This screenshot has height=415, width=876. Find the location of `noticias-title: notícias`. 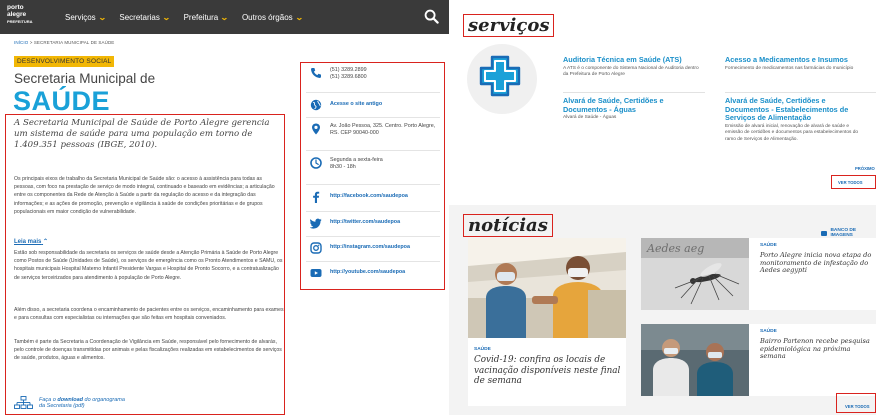

noticias-title: notícias is located at coordinates (508, 225).